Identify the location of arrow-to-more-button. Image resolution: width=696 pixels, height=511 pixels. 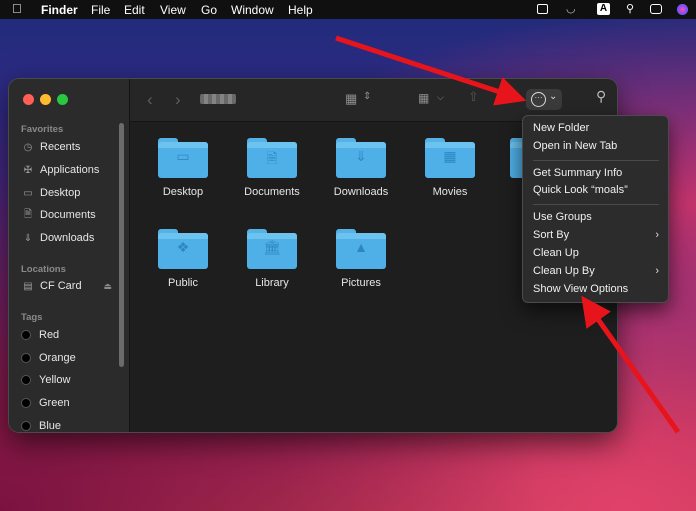
(431, 70).